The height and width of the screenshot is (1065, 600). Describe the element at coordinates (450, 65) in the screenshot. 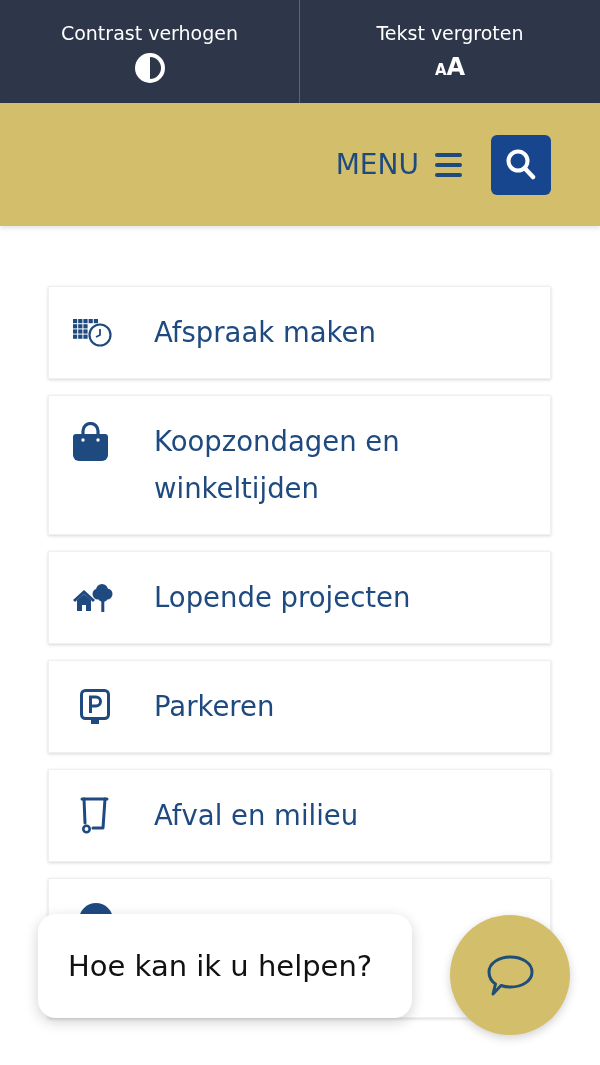

I see `text-size-icon: AA` at that location.